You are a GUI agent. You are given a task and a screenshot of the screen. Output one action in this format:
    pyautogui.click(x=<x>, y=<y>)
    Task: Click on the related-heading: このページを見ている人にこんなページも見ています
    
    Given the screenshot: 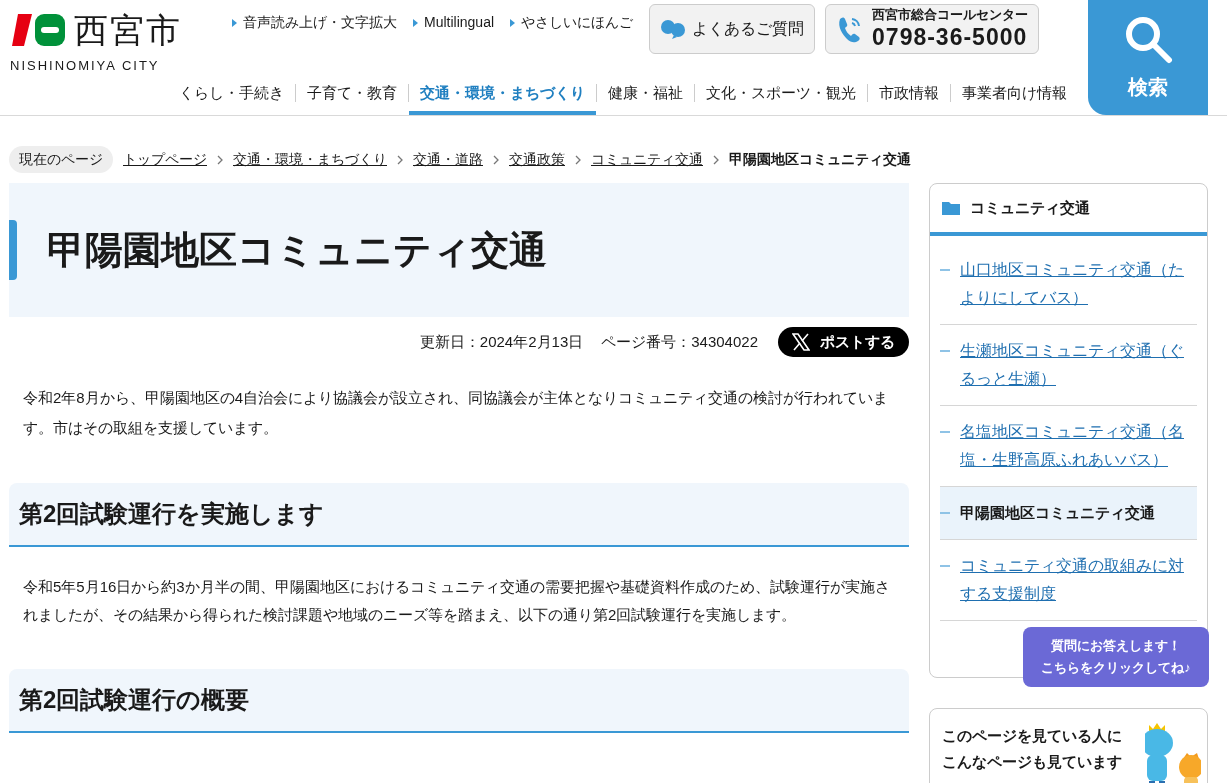 What is the action you would take?
    pyautogui.click(x=1032, y=749)
    